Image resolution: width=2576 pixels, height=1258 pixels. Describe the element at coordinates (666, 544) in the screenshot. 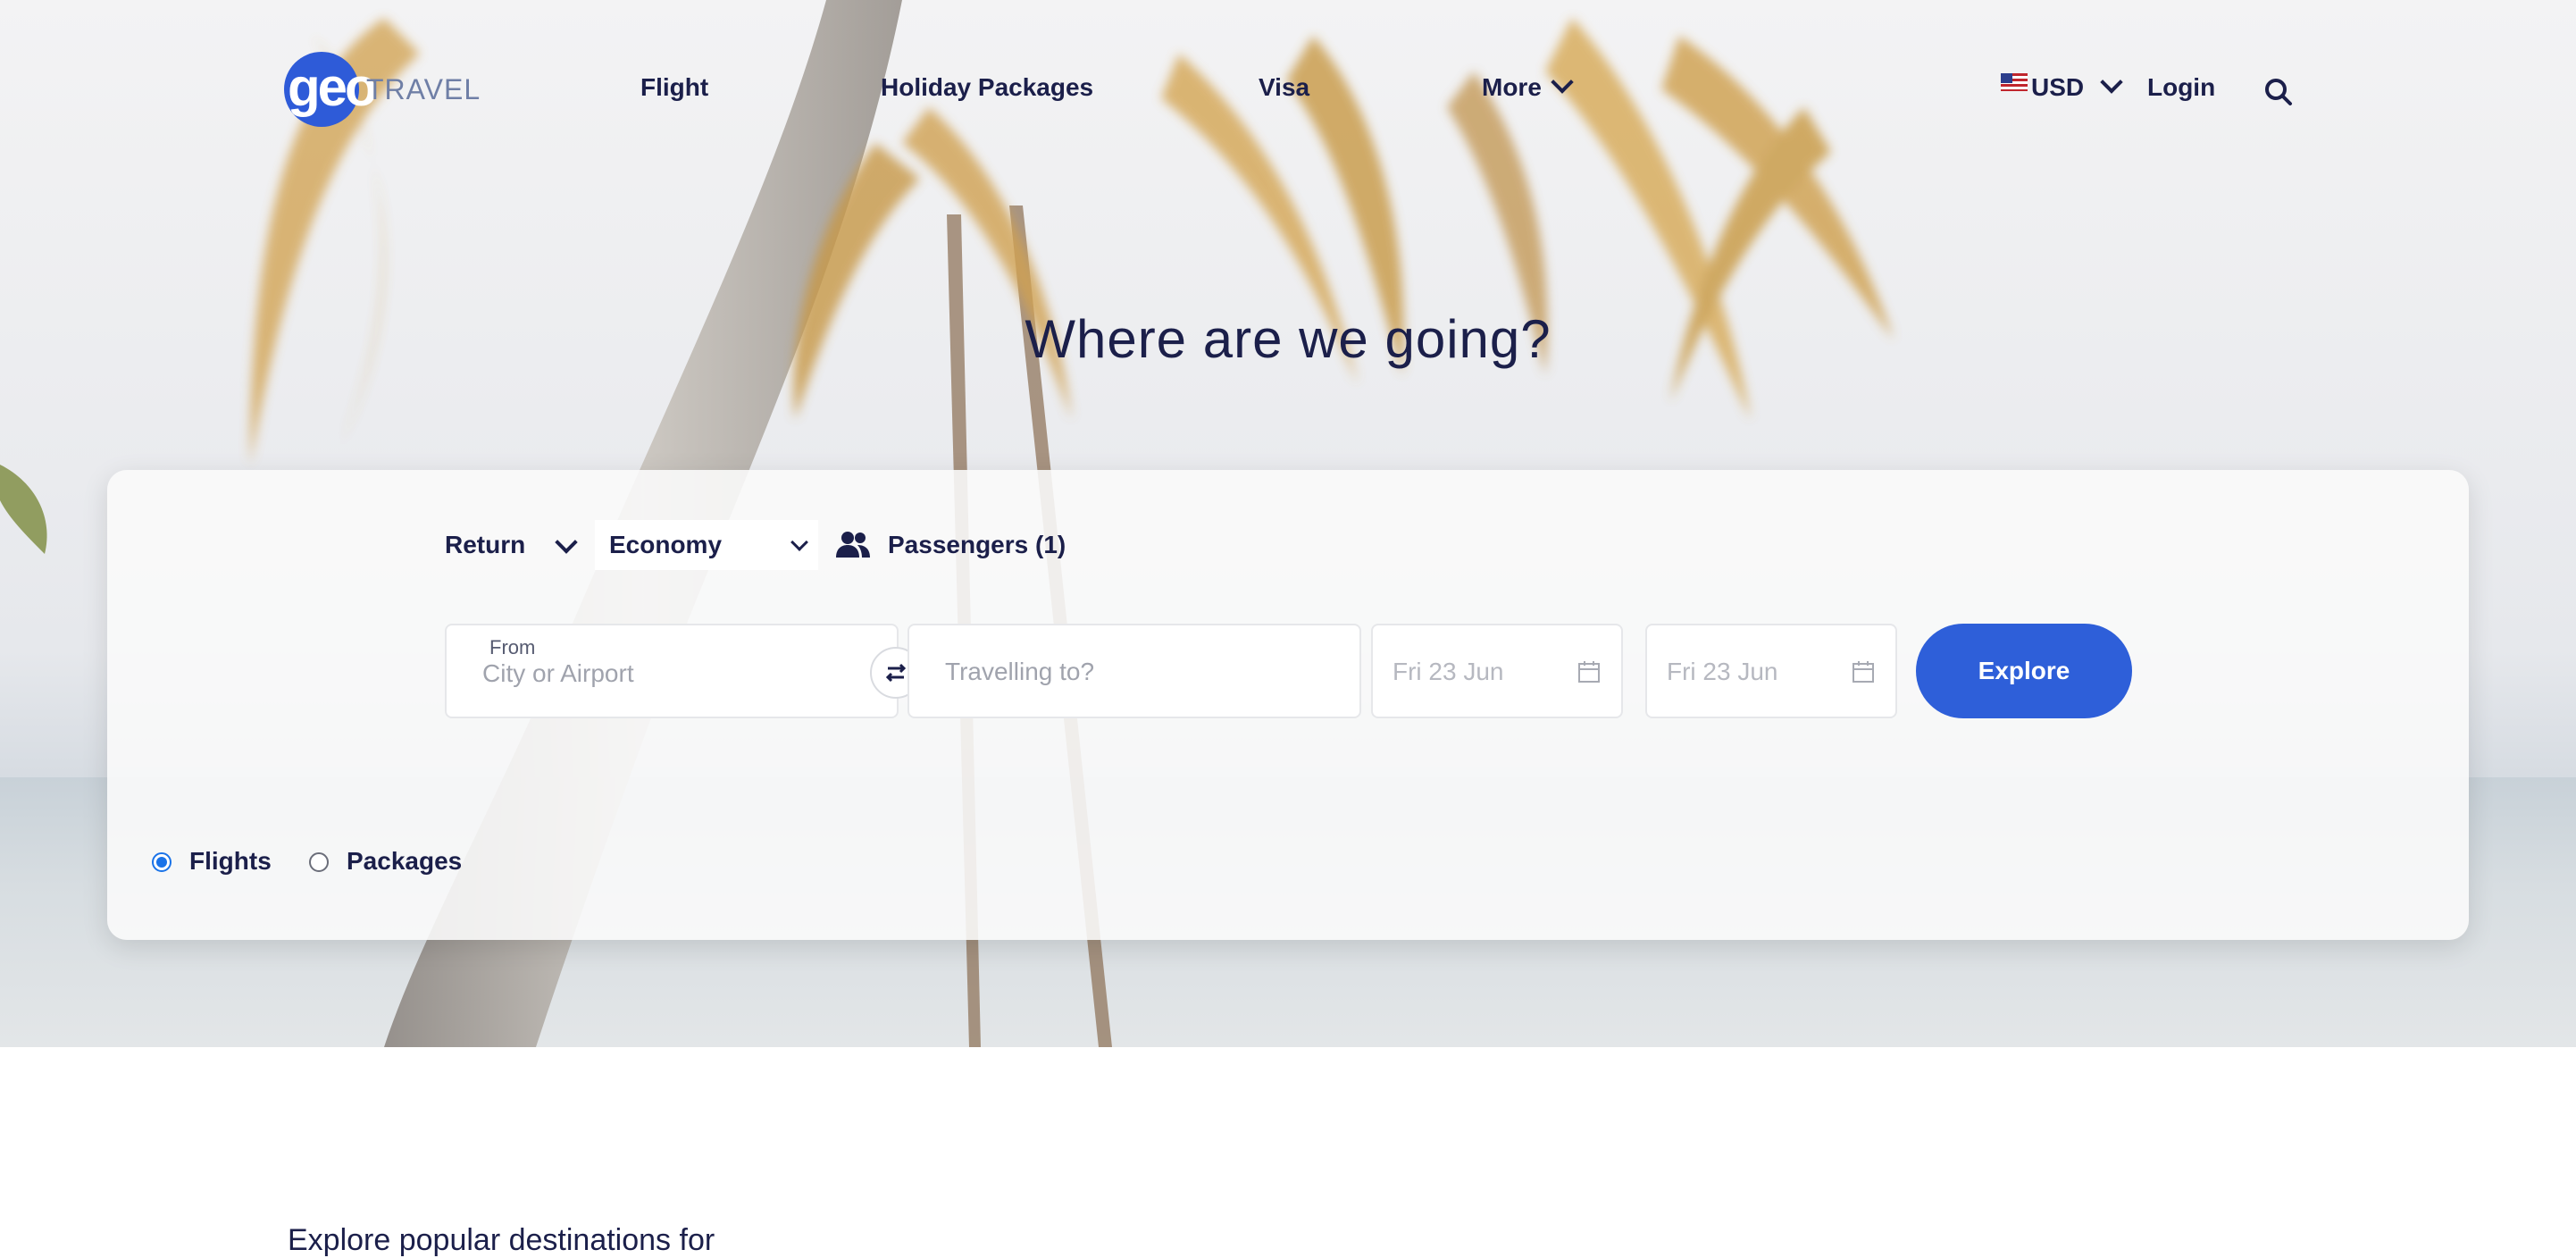

I see `cabin-class-value: Economy` at that location.